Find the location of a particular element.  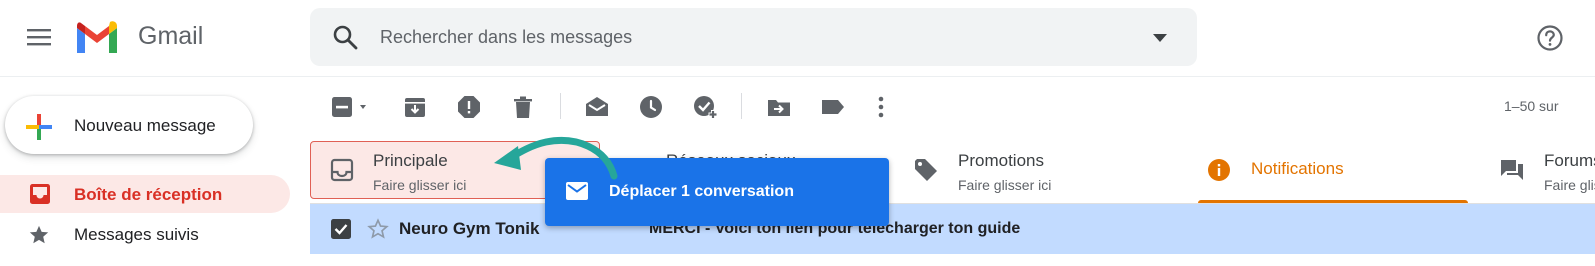

tag-icon is located at coordinates (926, 170).